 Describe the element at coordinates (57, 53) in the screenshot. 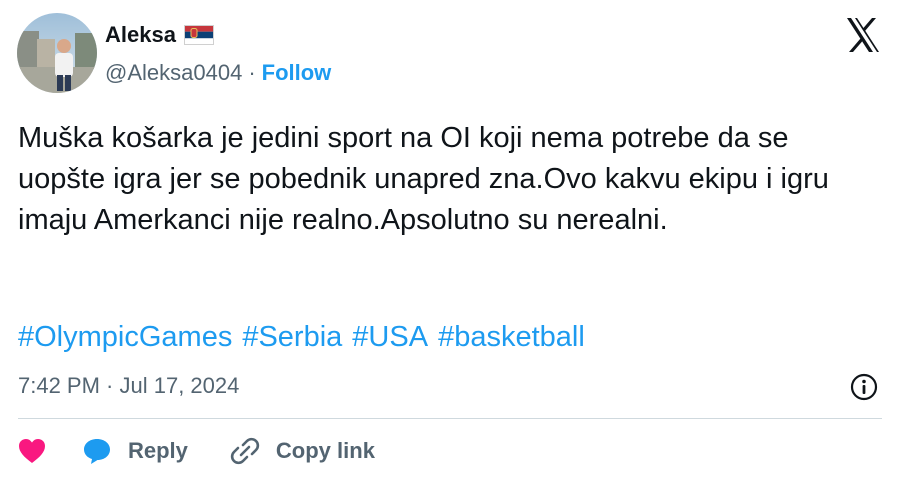

I see `avatar` at that location.